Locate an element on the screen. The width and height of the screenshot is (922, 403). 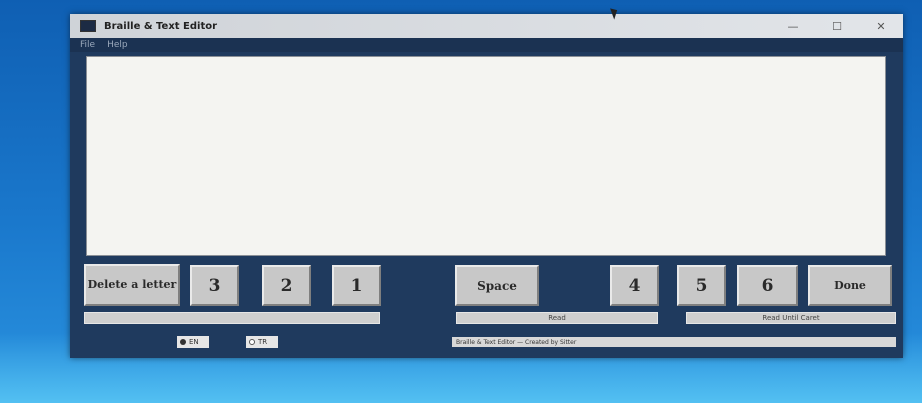
read-button: Read is located at coordinates (557, 318).